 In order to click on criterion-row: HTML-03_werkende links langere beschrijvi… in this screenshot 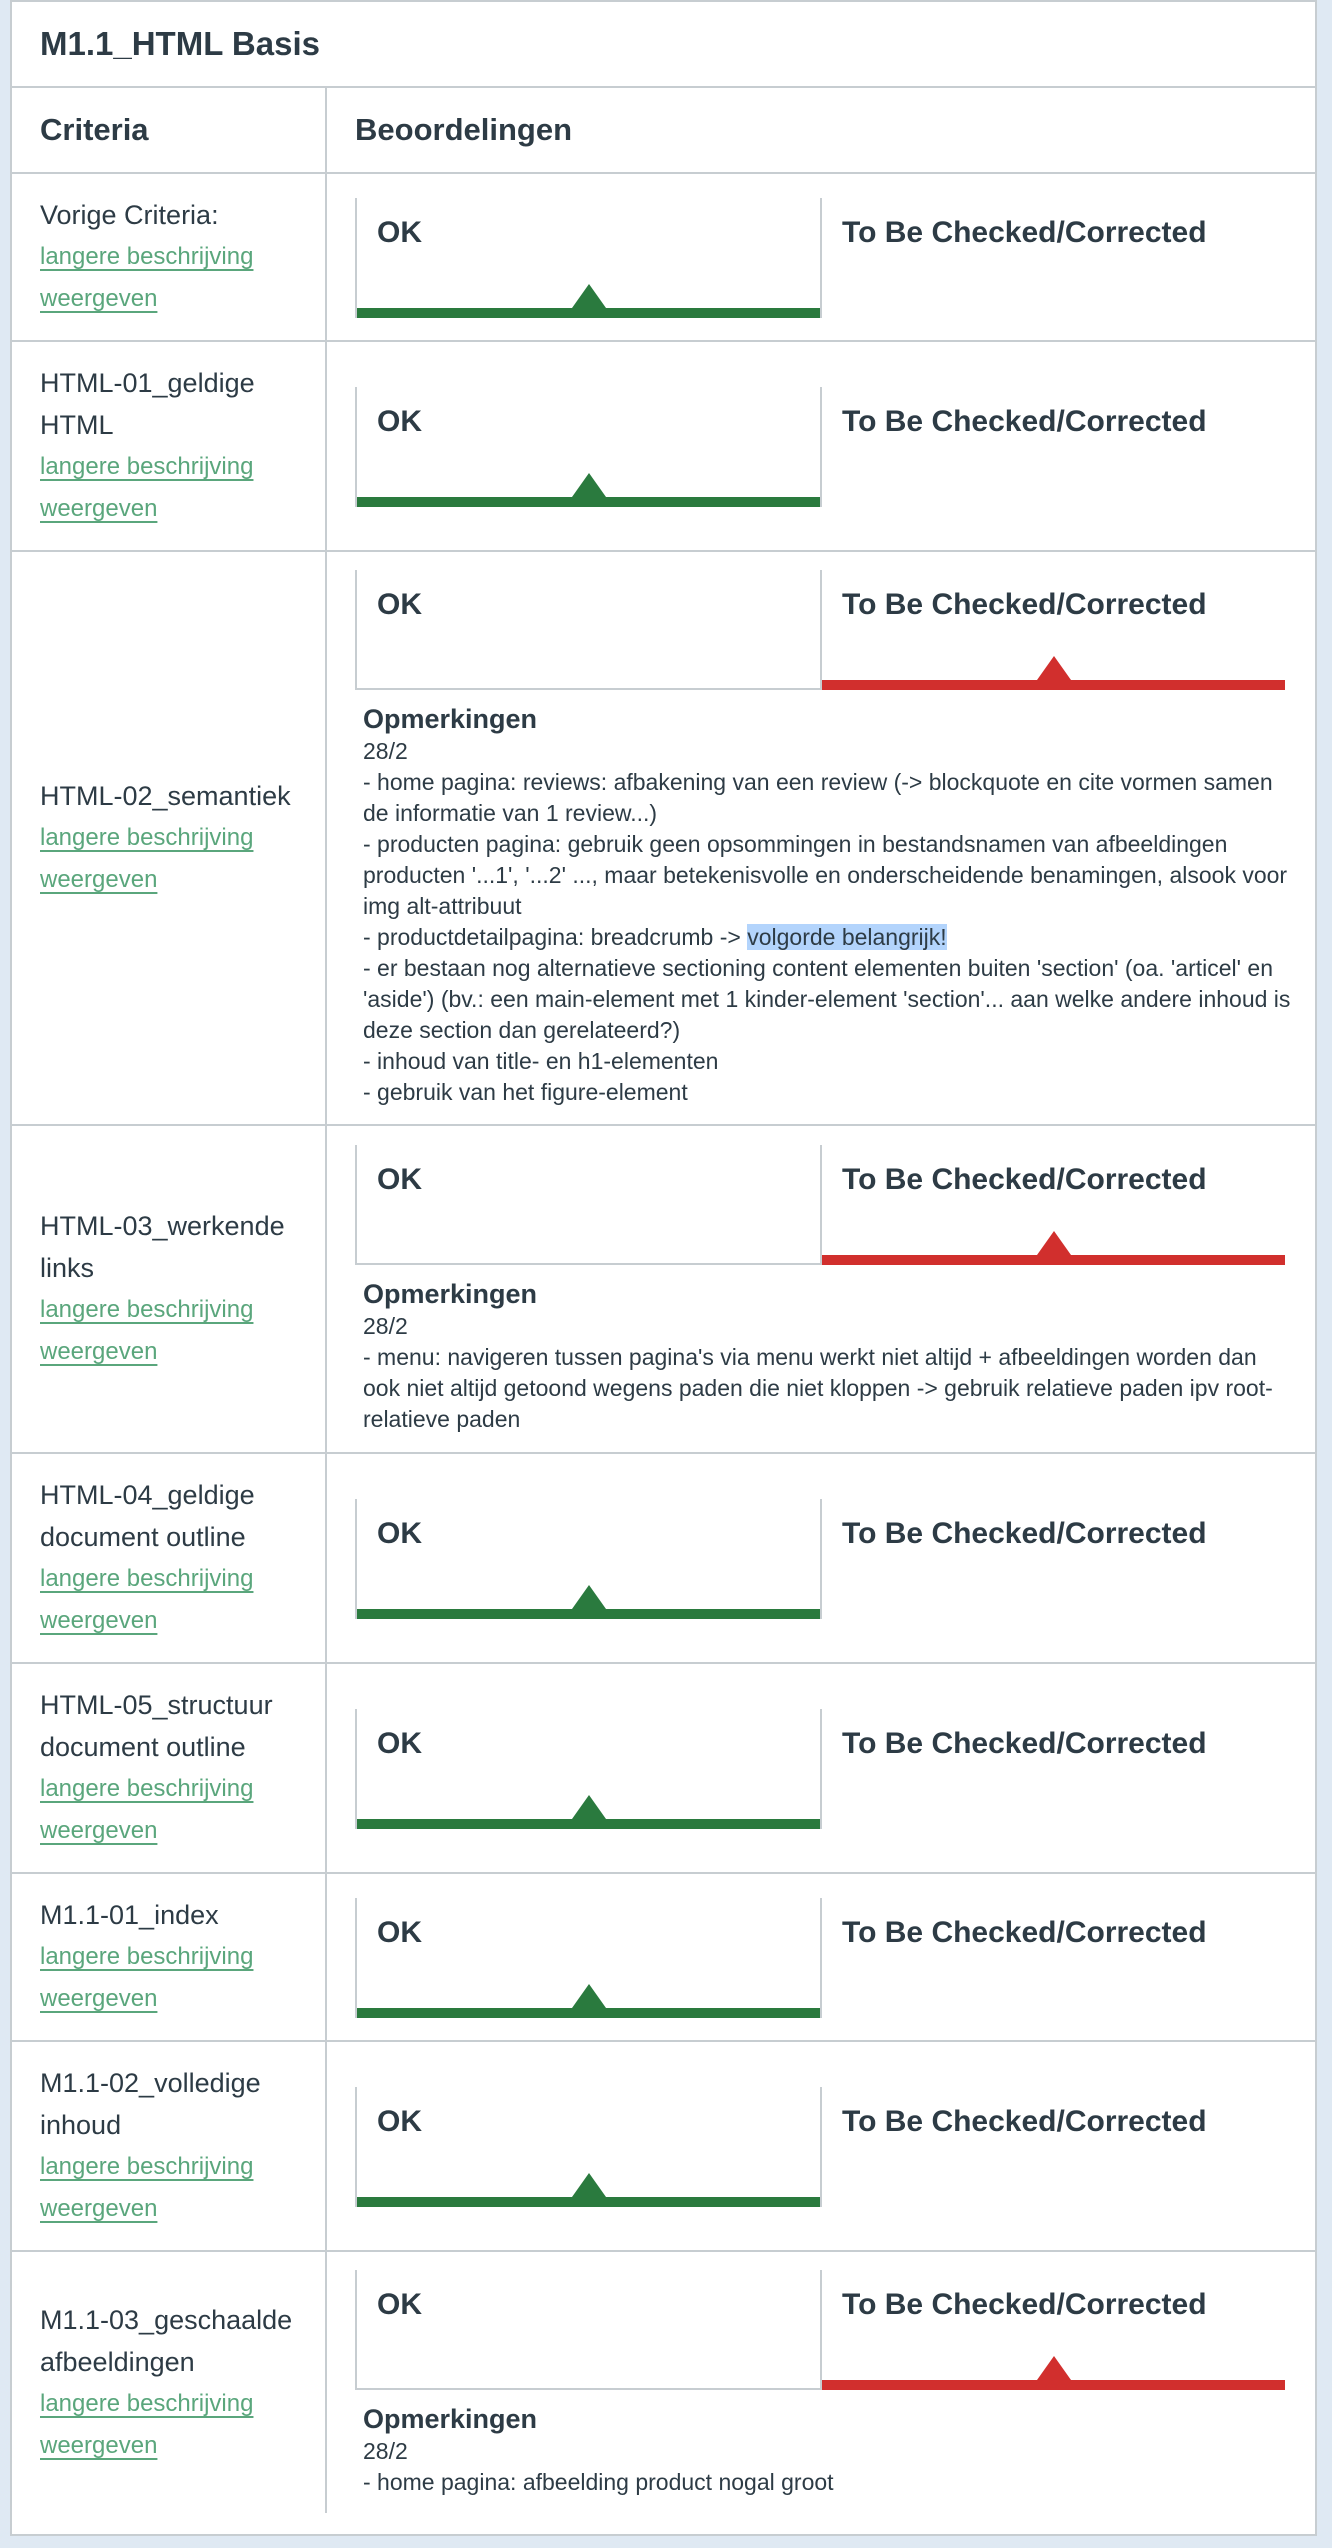, I will do `click(663, 1289)`.